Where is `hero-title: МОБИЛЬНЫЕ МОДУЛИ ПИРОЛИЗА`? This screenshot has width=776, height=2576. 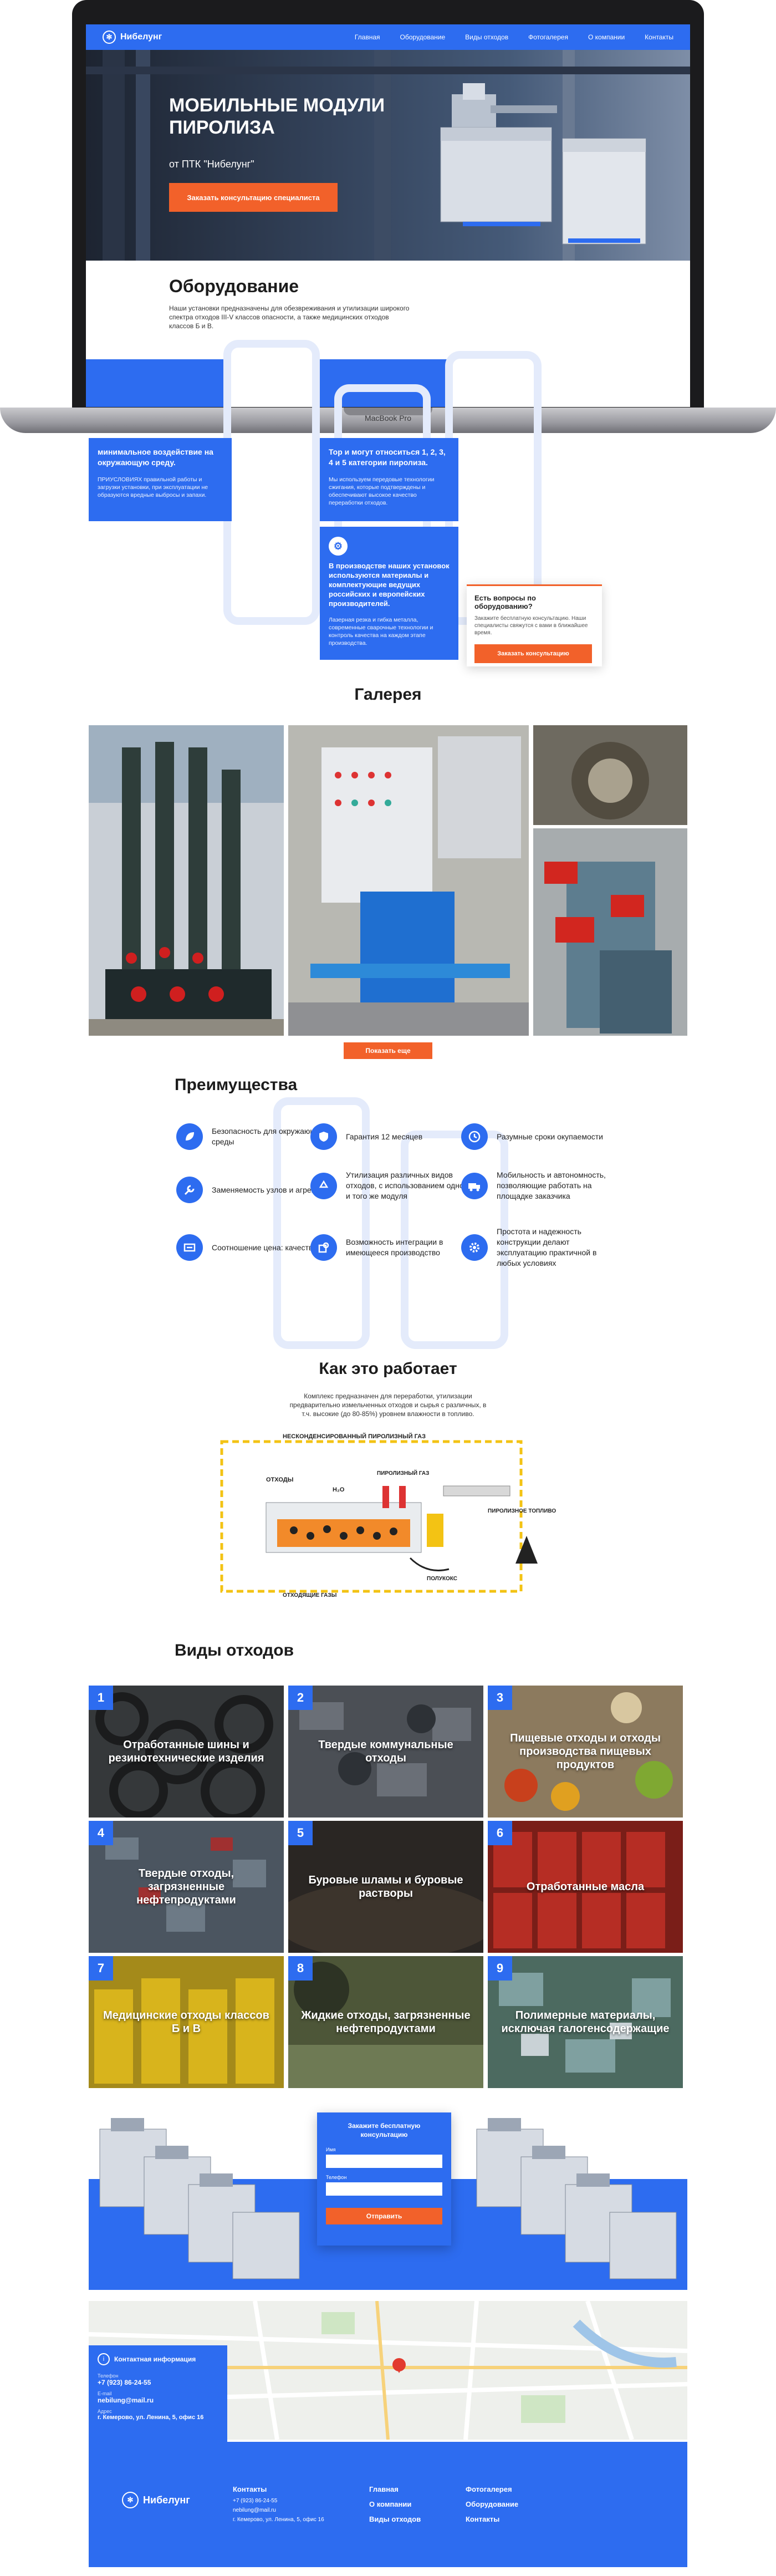
hero-title: МОБИЛЬНЫЕ МОДУЛИ ПИРОЛИЗА is located at coordinates (277, 117).